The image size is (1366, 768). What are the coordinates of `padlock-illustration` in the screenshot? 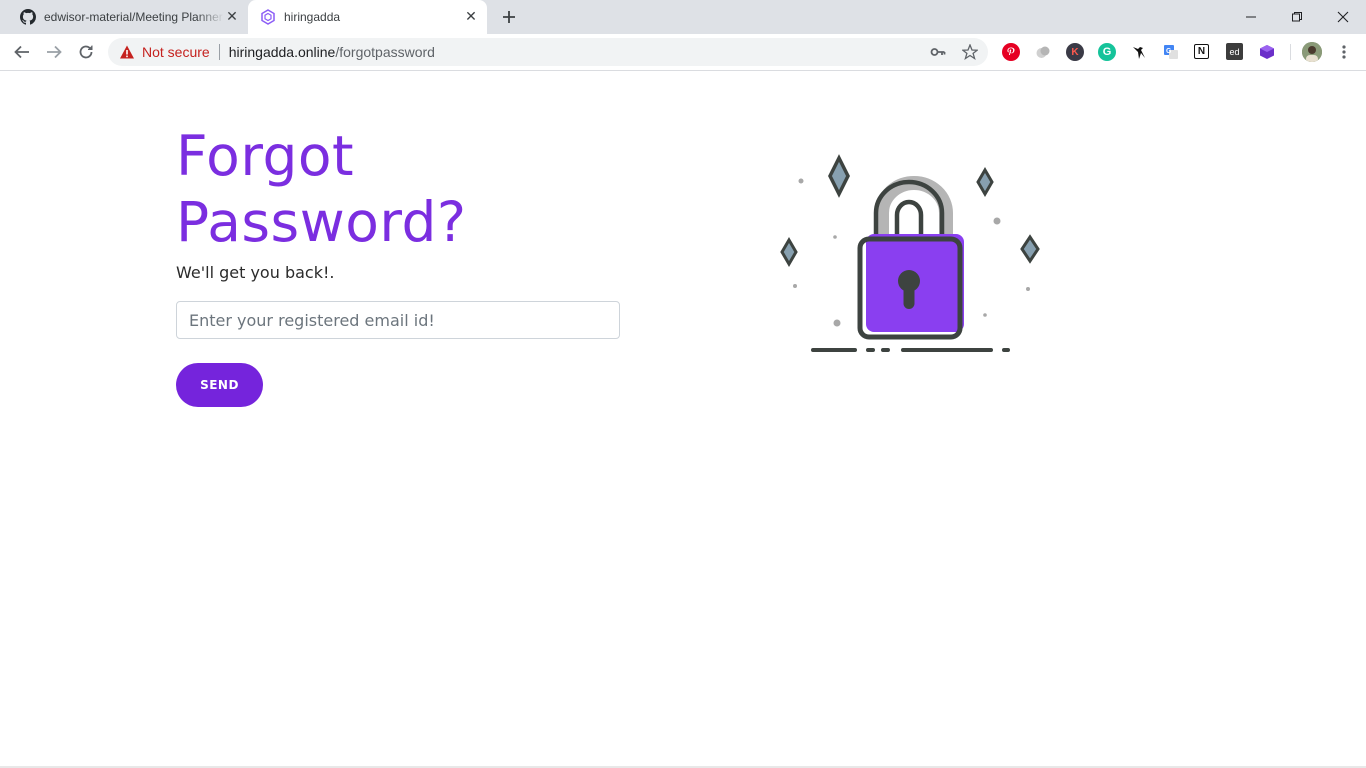 It's located at (910, 256).